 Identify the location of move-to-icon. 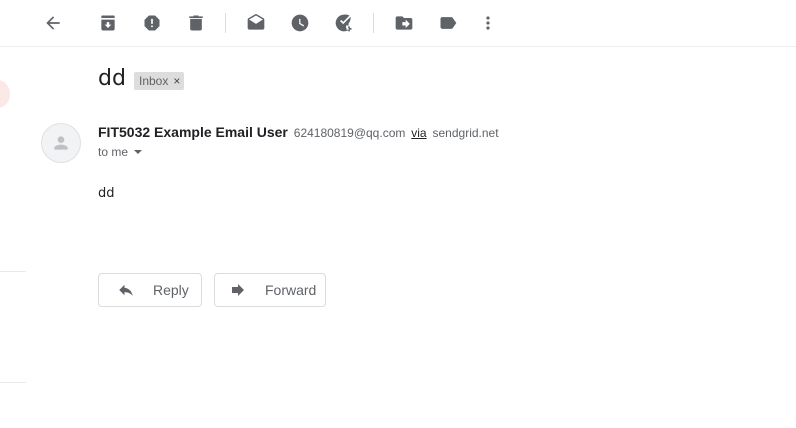
(404, 23).